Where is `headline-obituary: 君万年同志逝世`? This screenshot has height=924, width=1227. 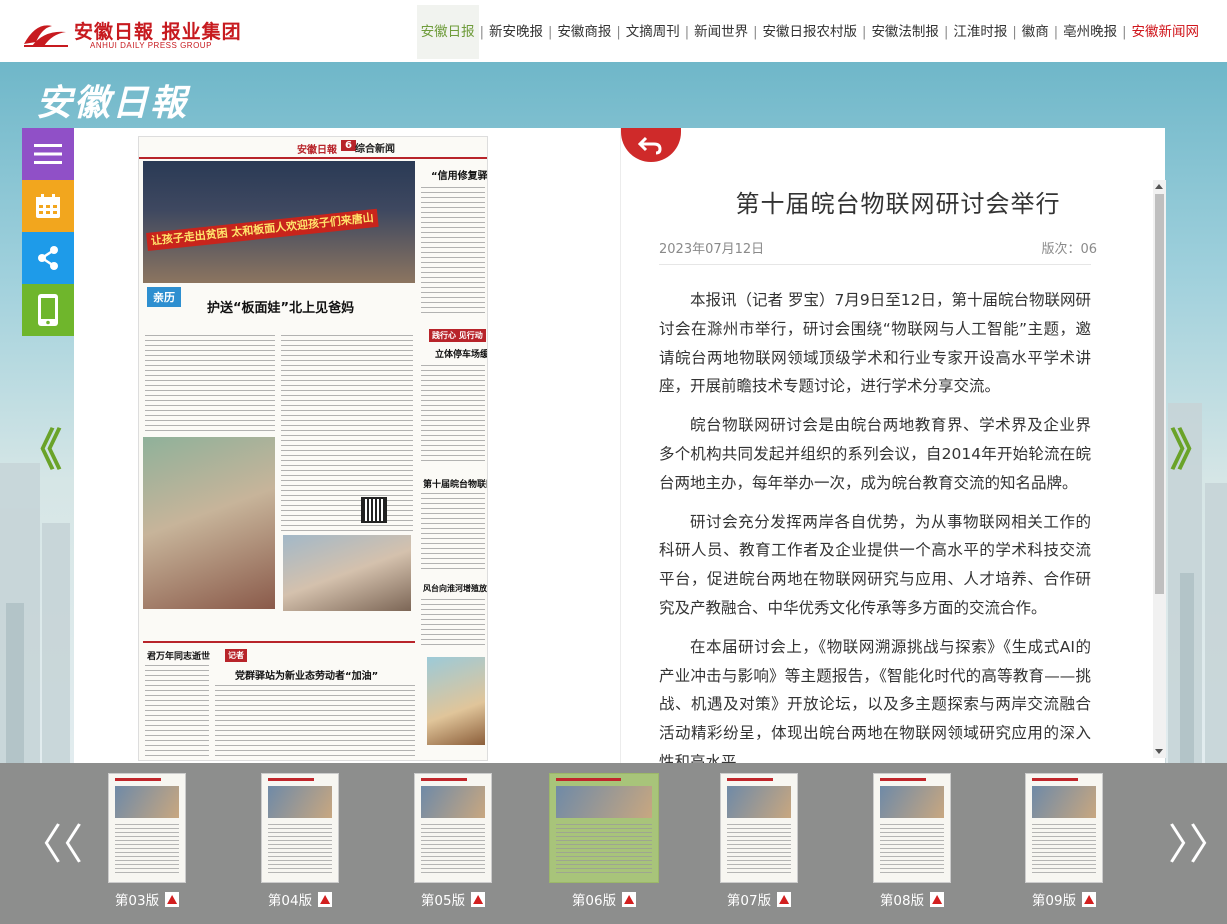
headline-obituary: 君万年同志逝世 is located at coordinates (178, 655).